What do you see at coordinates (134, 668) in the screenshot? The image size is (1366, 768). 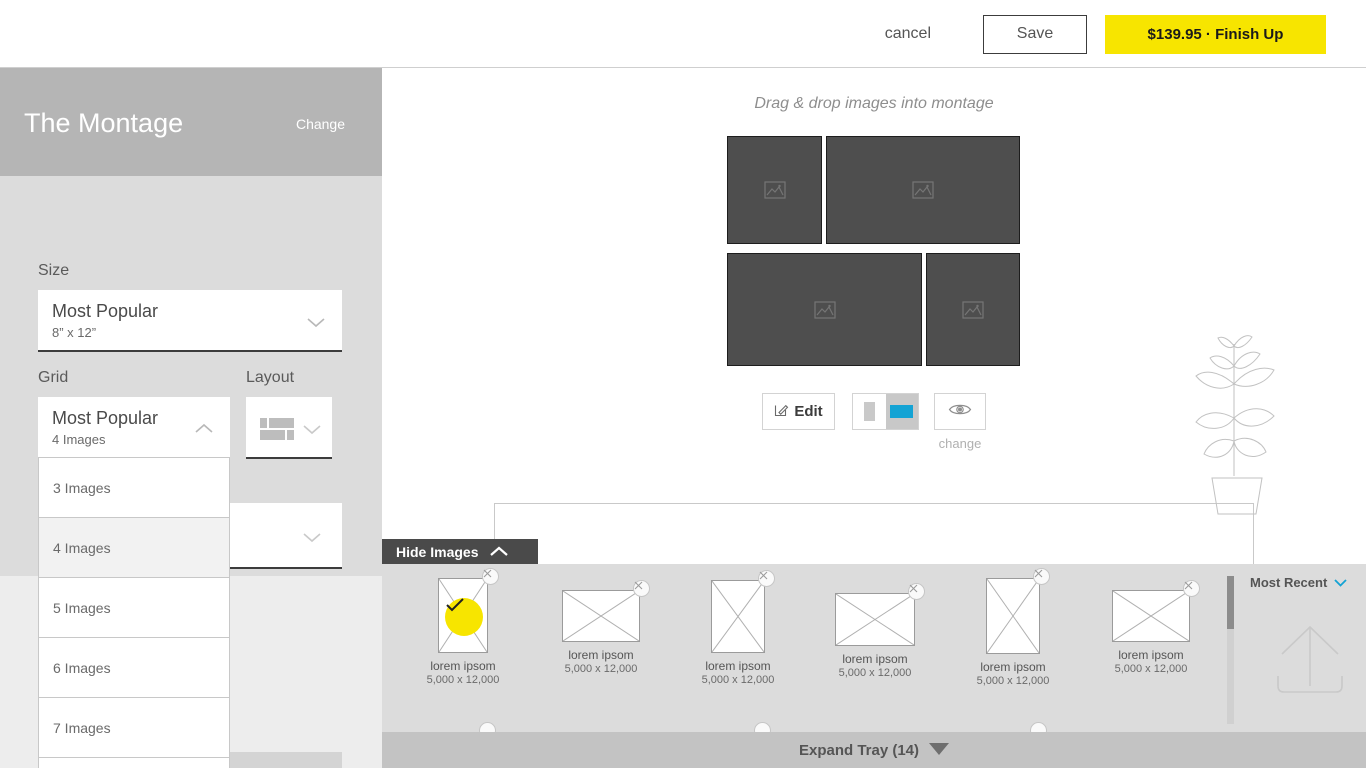 I see `grid-option-6: 6 Images` at bounding box center [134, 668].